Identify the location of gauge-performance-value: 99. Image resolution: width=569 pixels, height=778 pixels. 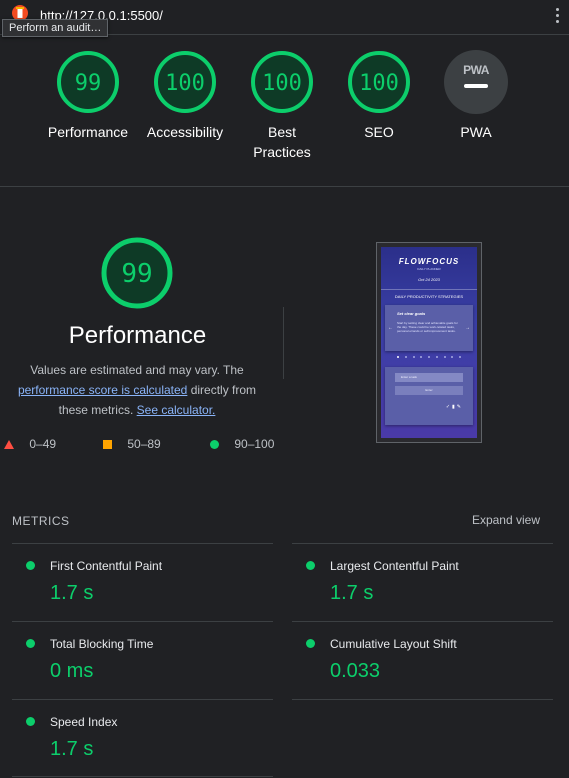
(88, 83).